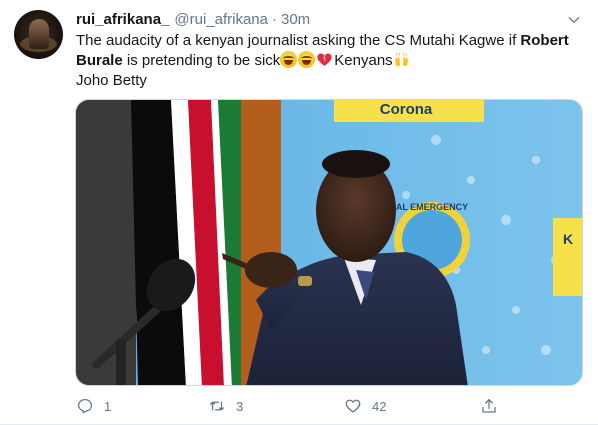 The width and height of the screenshot is (598, 425). I want to click on tweet-header: rui_afrikana_ @rui_afrikana · 30m, so click(193, 19).